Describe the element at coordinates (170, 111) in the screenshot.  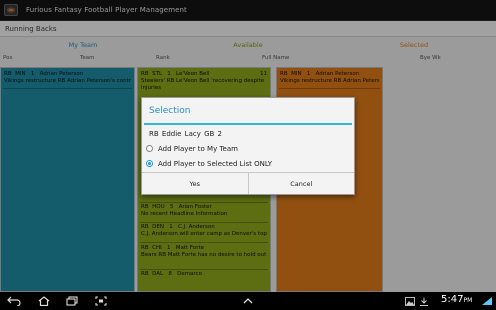
I see `dialog-title: Selection` at that location.